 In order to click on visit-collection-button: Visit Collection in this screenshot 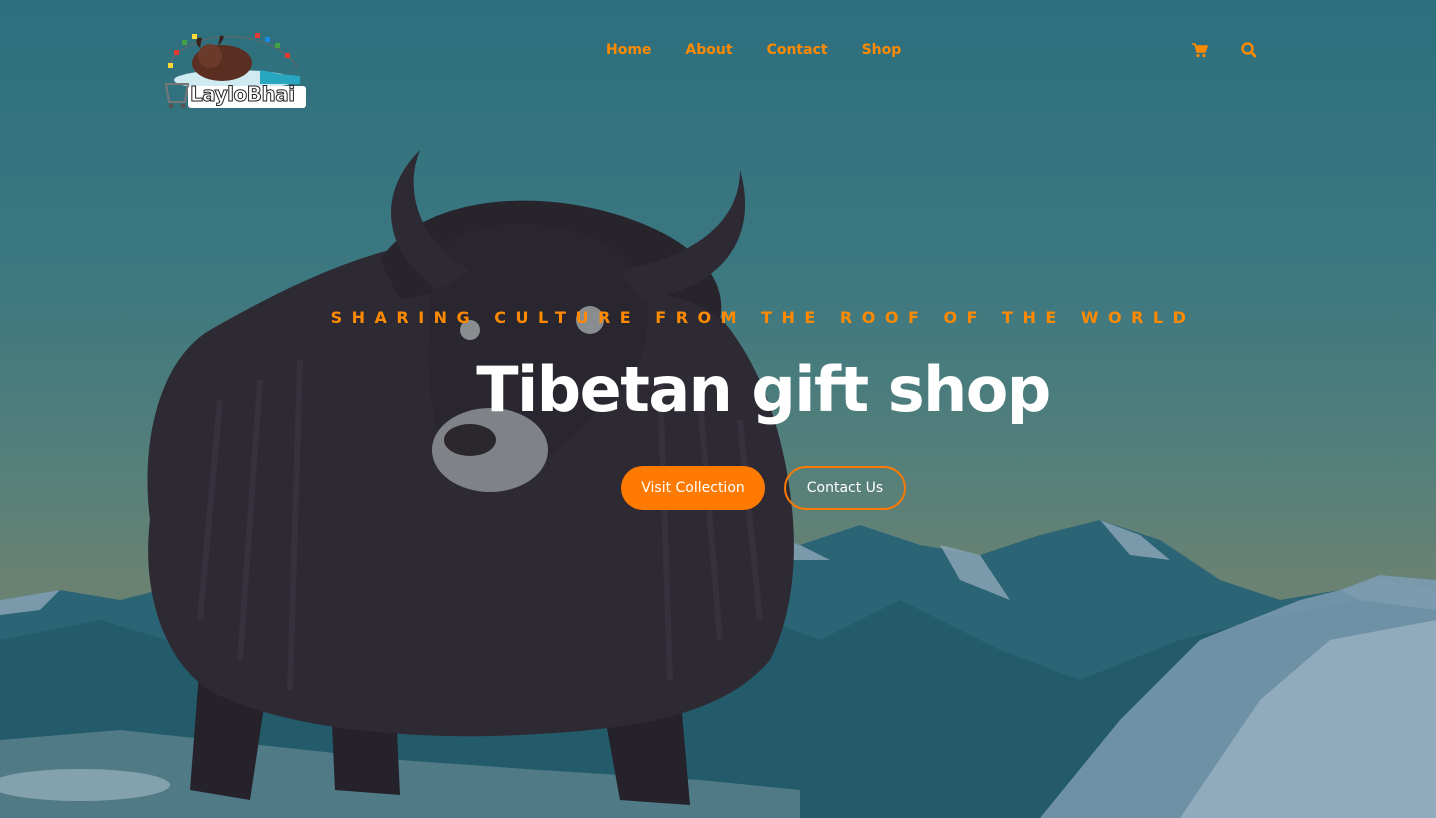, I will do `click(693, 488)`.